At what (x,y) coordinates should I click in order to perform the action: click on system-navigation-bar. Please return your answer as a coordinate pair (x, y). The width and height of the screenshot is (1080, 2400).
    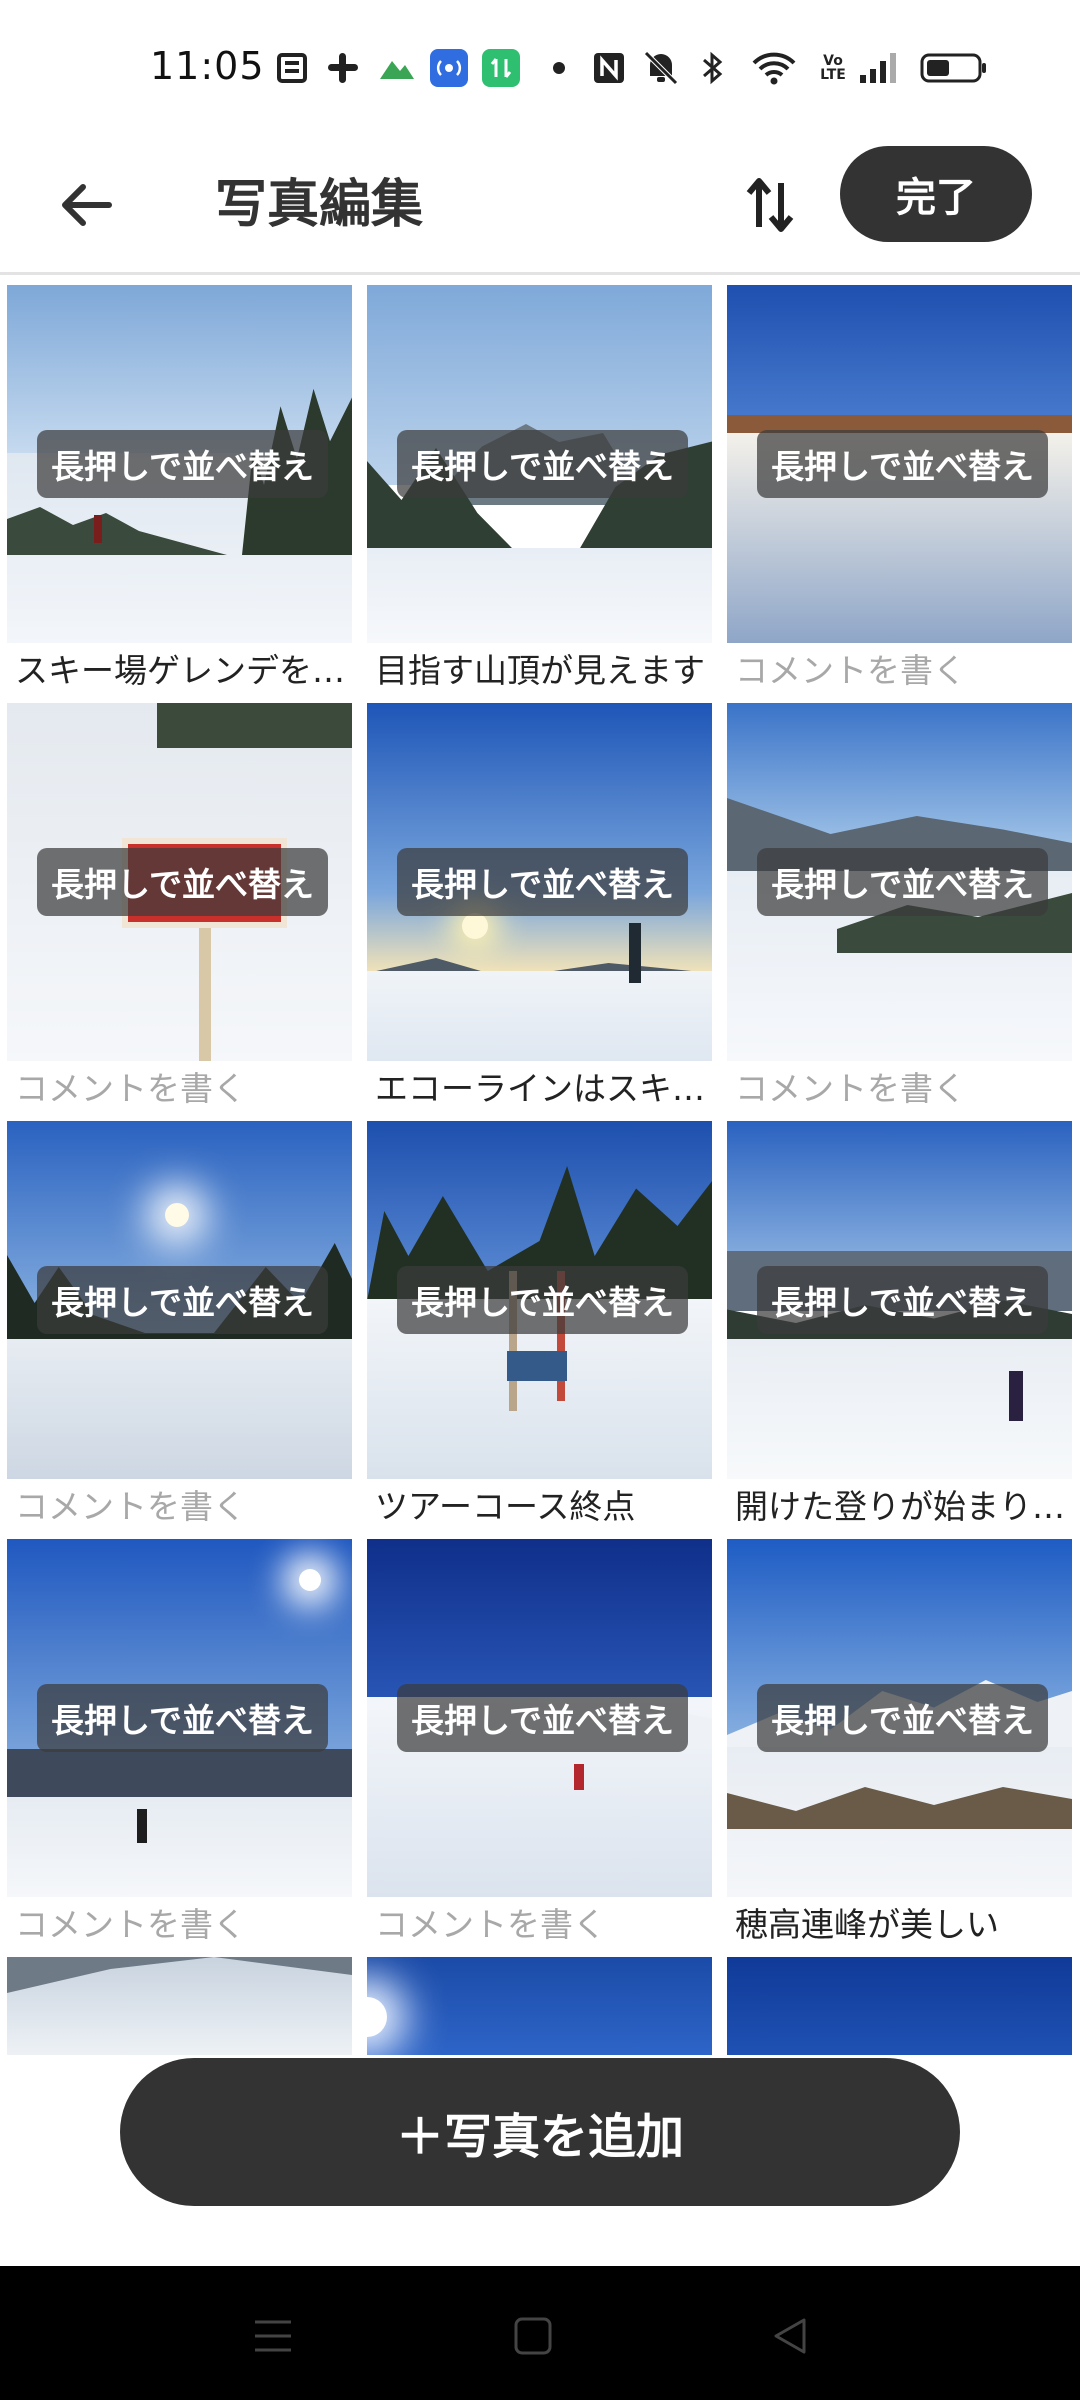
    Looking at the image, I should click on (540, 2333).